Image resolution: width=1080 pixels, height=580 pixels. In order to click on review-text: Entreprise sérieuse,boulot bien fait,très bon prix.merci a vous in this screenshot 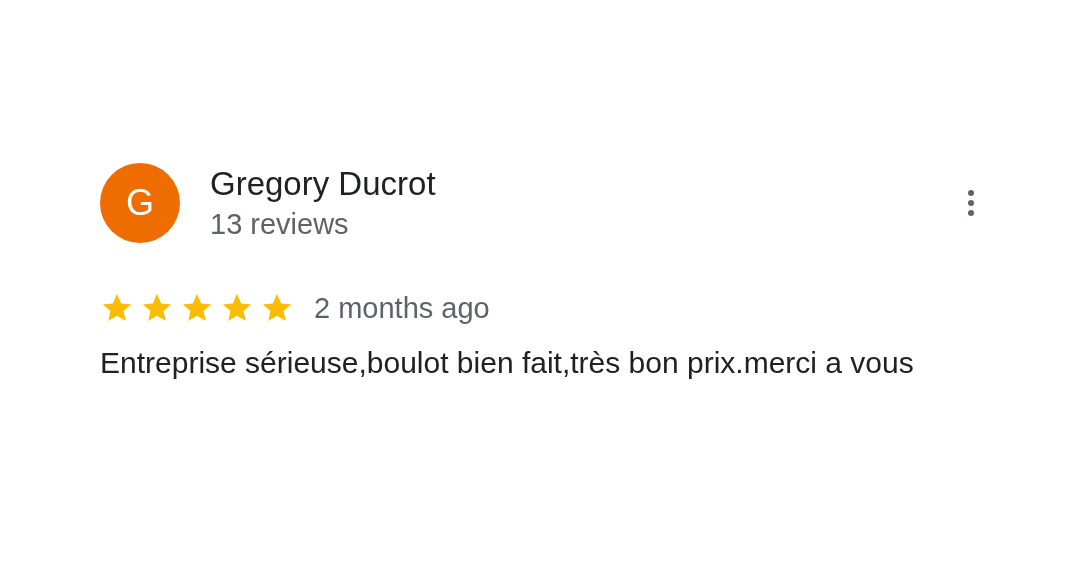, I will do `click(507, 363)`.